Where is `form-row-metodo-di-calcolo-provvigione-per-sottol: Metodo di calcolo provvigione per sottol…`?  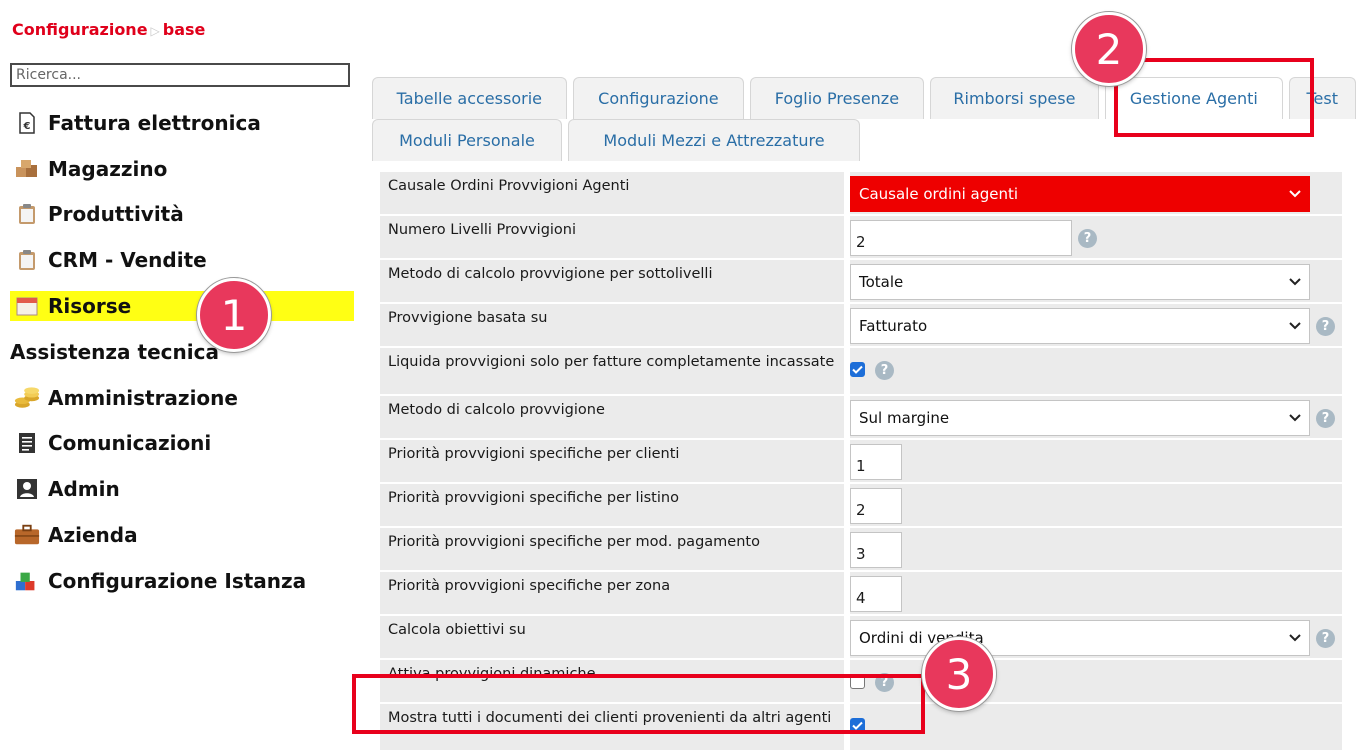 form-row-metodo-di-calcolo-provvigione-per-sottol: Metodo di calcolo provvigione per sottol… is located at coordinates (861, 281).